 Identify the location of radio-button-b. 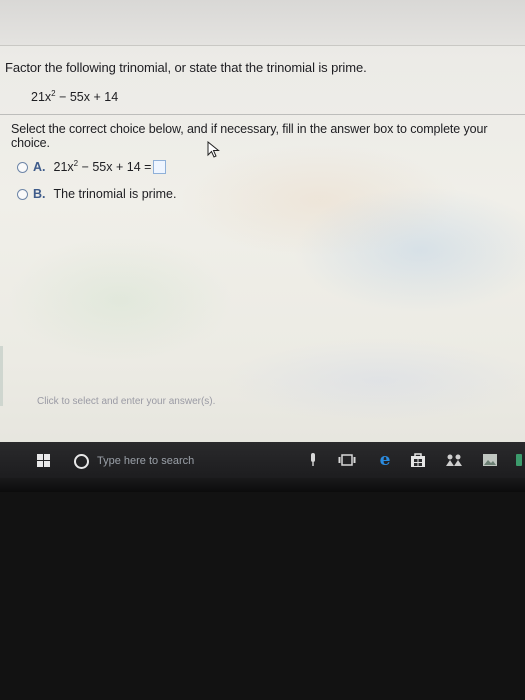
(22, 194).